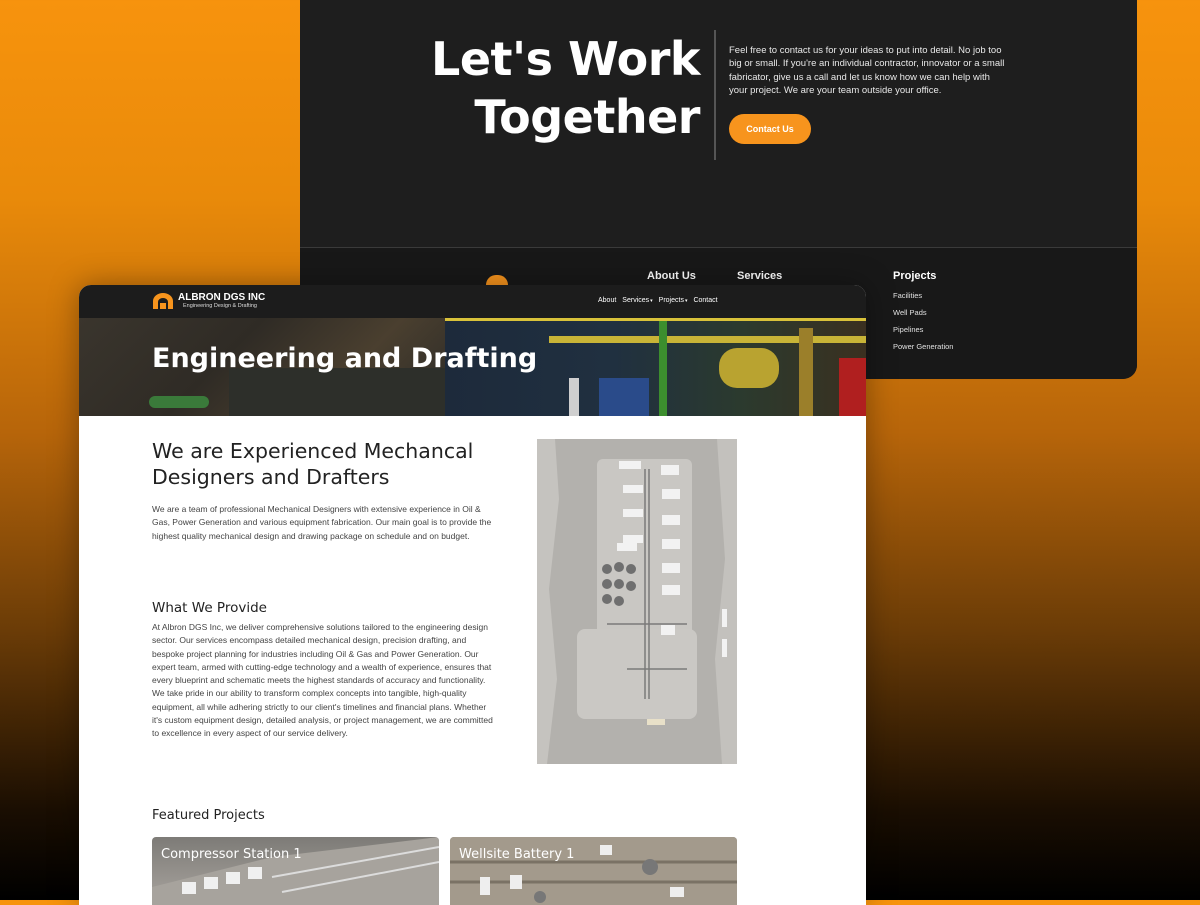 The width and height of the screenshot is (1200, 905). Describe the element at coordinates (671, 276) in the screenshot. I see `footer-heading-about: About Us` at that location.